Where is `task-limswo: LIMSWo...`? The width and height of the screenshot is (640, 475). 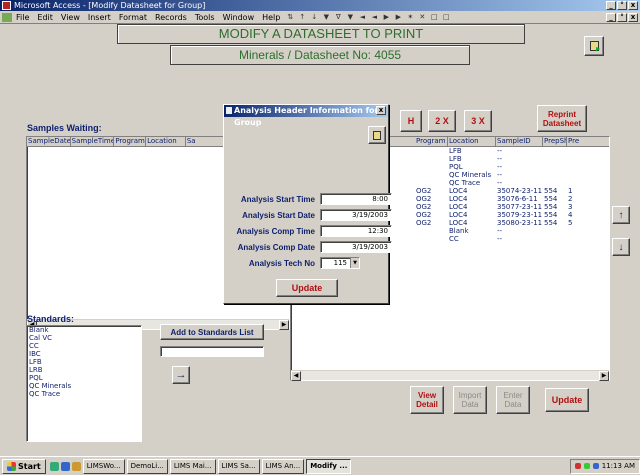
task-limswo: LIMSWo... is located at coordinates (103, 466).